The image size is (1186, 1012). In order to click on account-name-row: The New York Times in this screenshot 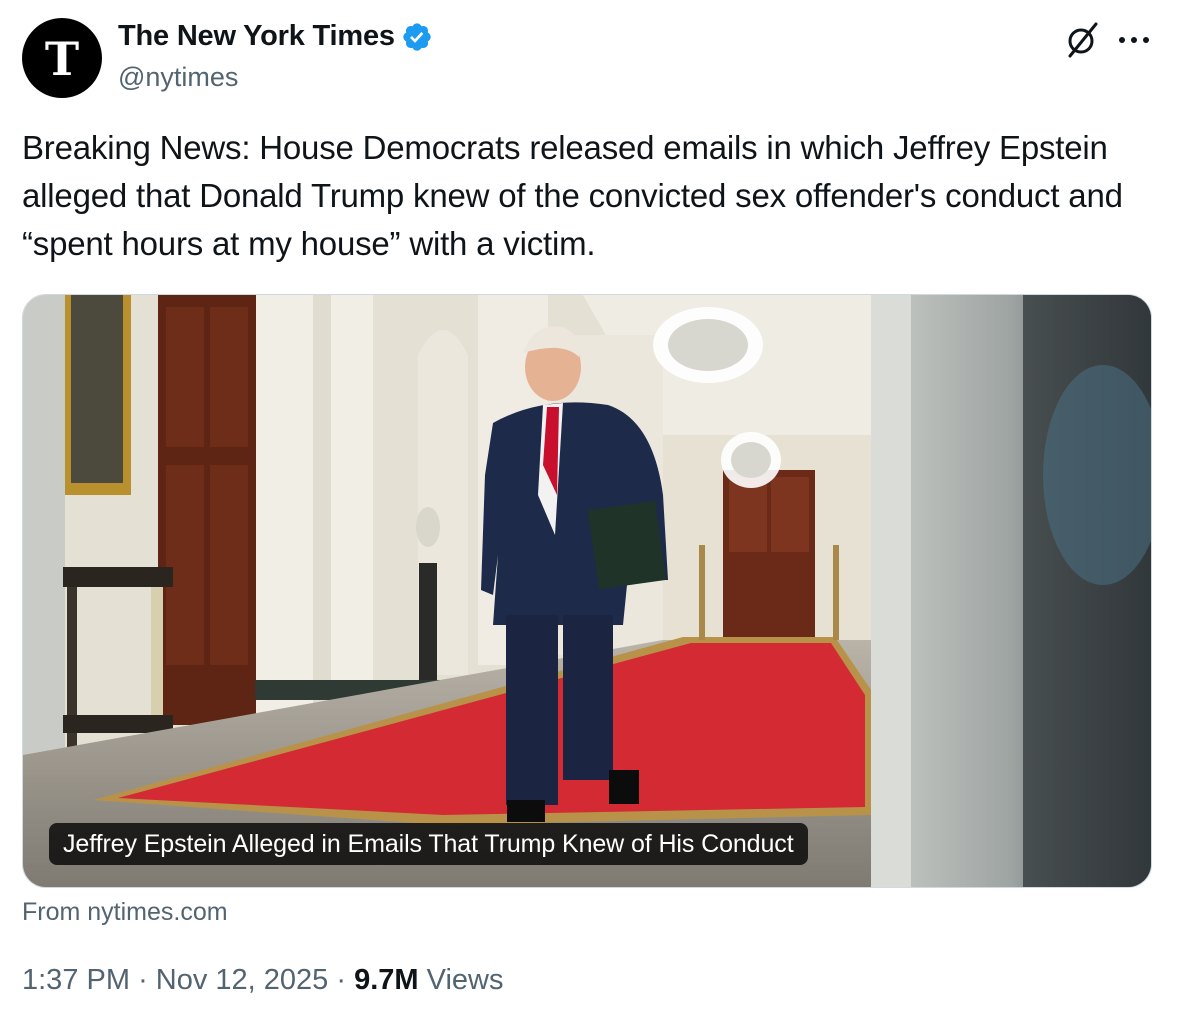, I will do `click(275, 36)`.